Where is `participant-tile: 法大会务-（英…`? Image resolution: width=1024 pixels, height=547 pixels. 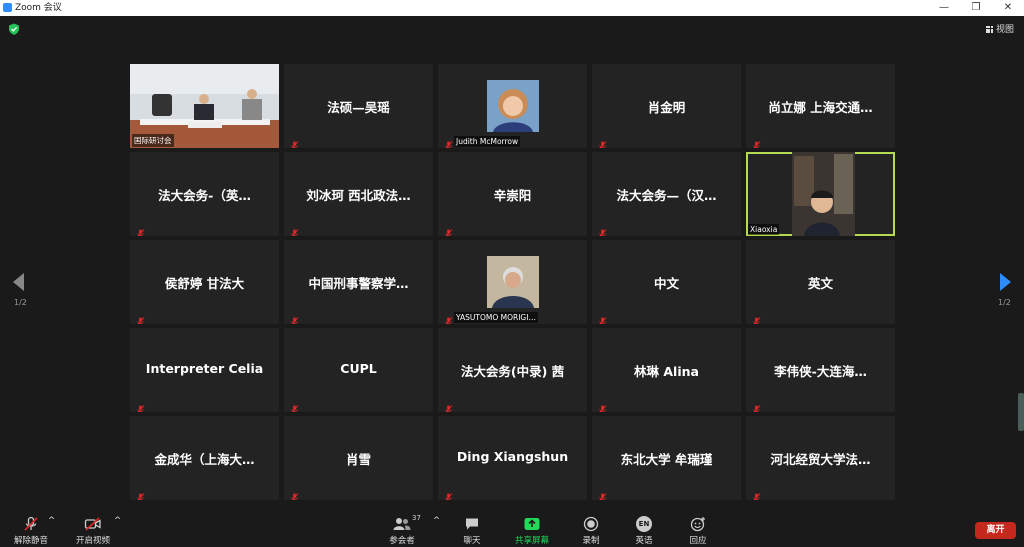 participant-tile: 法大会务-（英… is located at coordinates (204, 194).